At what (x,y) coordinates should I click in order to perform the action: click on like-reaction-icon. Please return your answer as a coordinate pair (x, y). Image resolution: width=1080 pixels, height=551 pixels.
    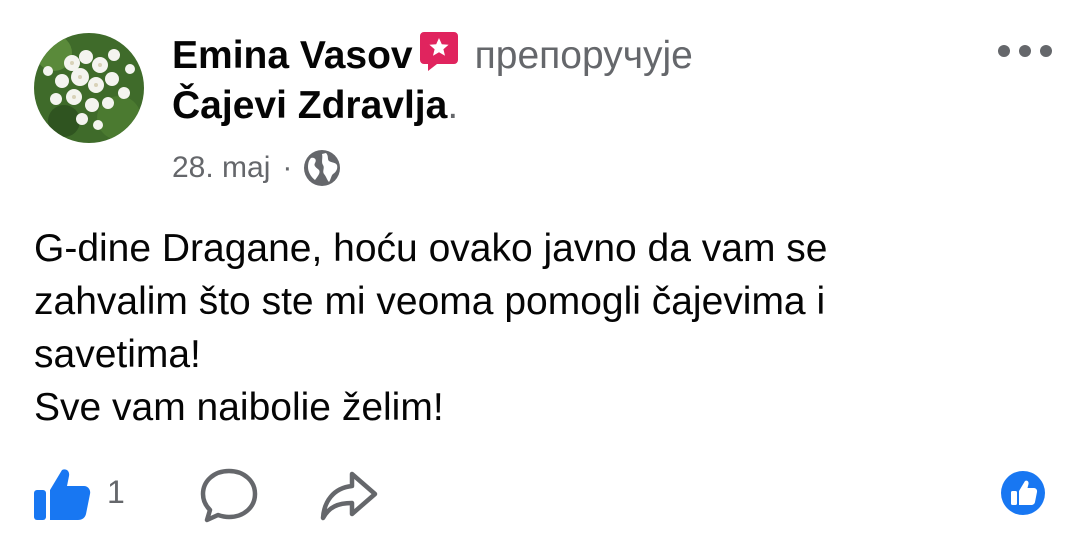
    Looking at the image, I should click on (1023, 495).